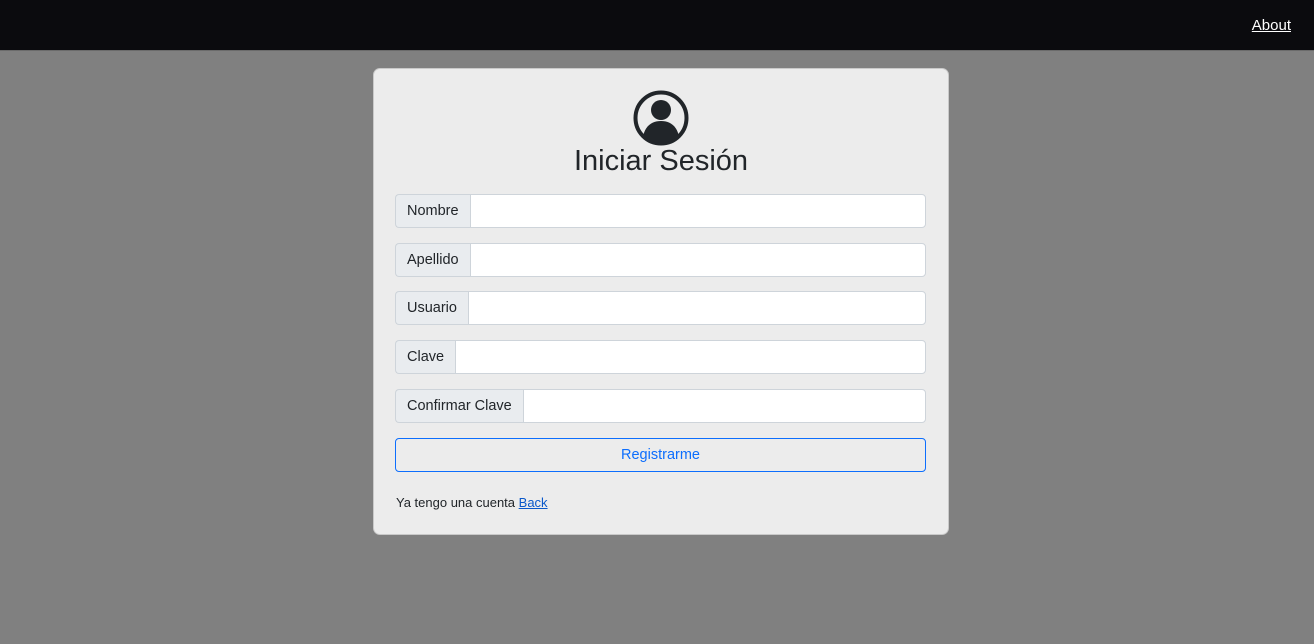  What do you see at coordinates (657, 25) in the screenshot?
I see `top-navbar: About` at bounding box center [657, 25].